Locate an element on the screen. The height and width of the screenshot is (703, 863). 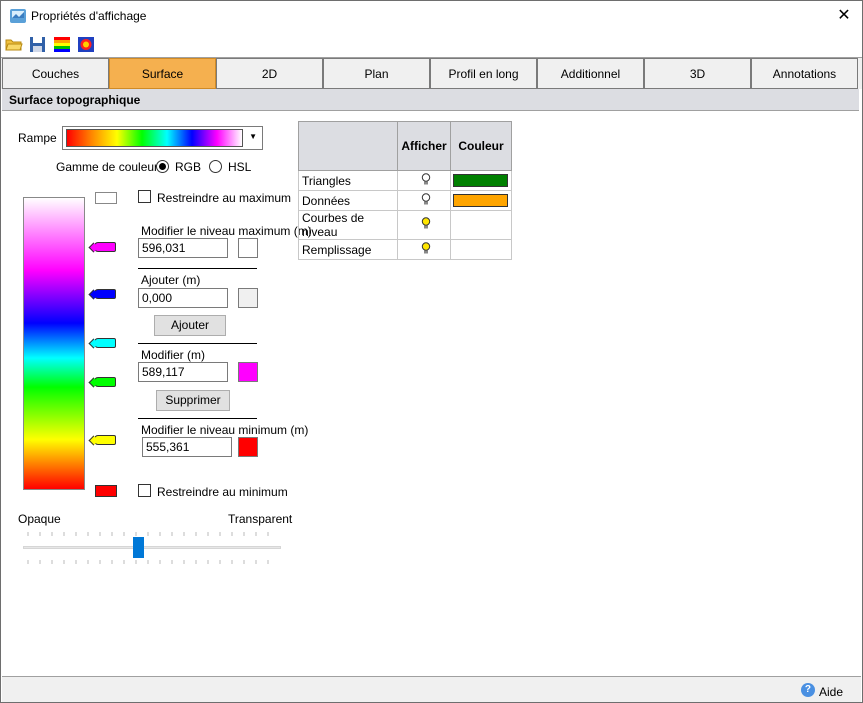
modify-color is located at coordinates (248, 372).